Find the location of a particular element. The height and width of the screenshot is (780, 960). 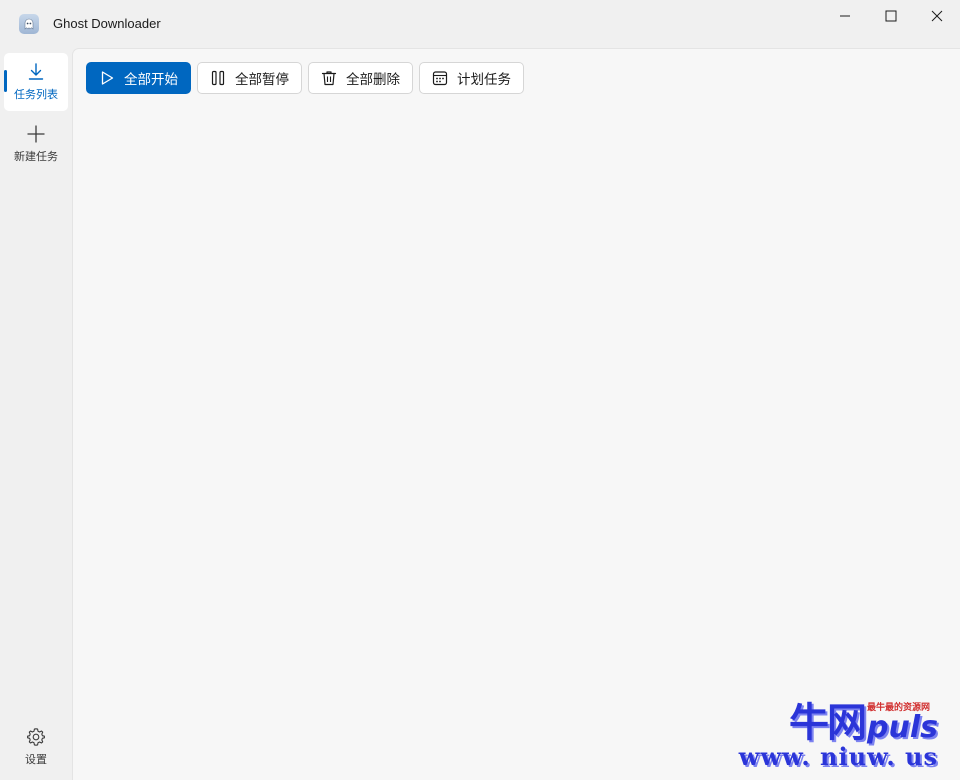

calendar-icon is located at coordinates (440, 78).